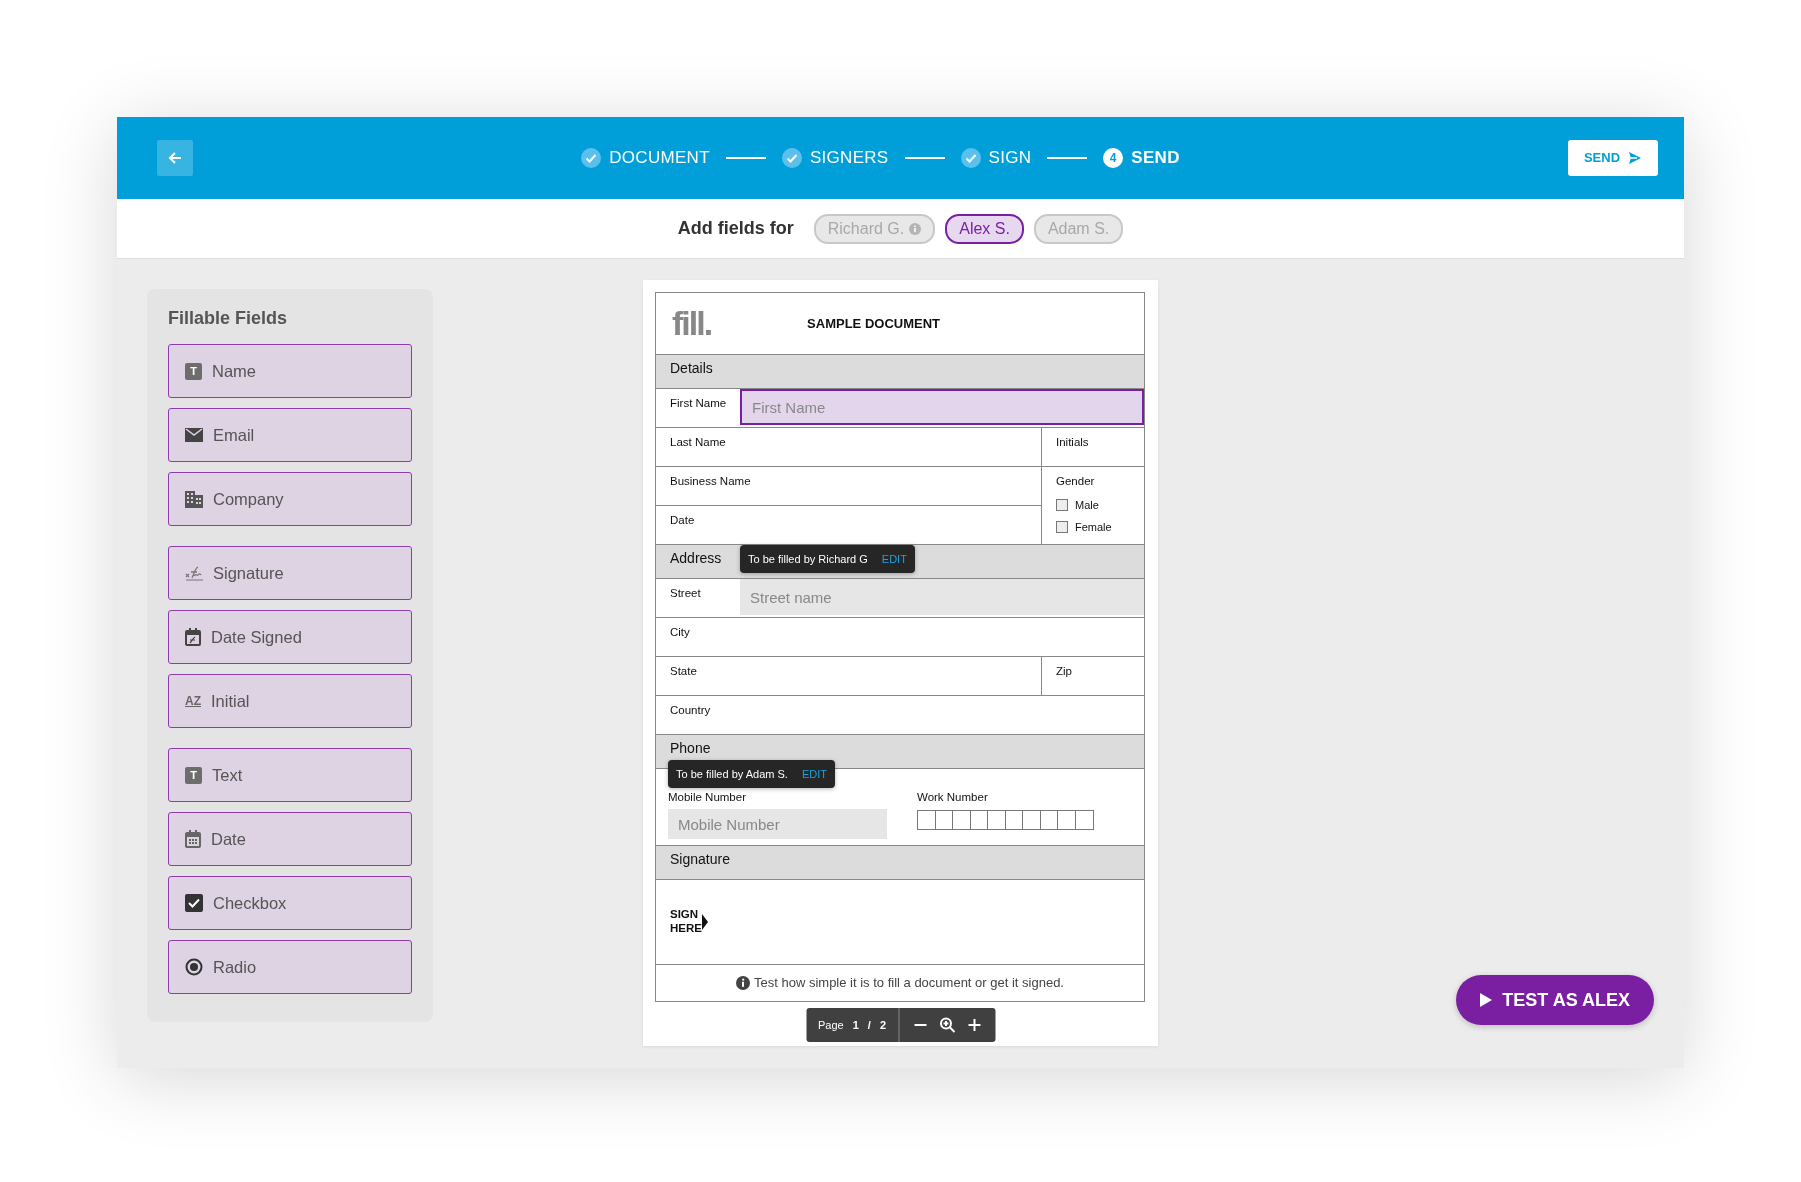 The height and width of the screenshot is (1182, 1801). Describe the element at coordinates (1613, 158) in the screenshot. I see `send-button: SEND` at that location.